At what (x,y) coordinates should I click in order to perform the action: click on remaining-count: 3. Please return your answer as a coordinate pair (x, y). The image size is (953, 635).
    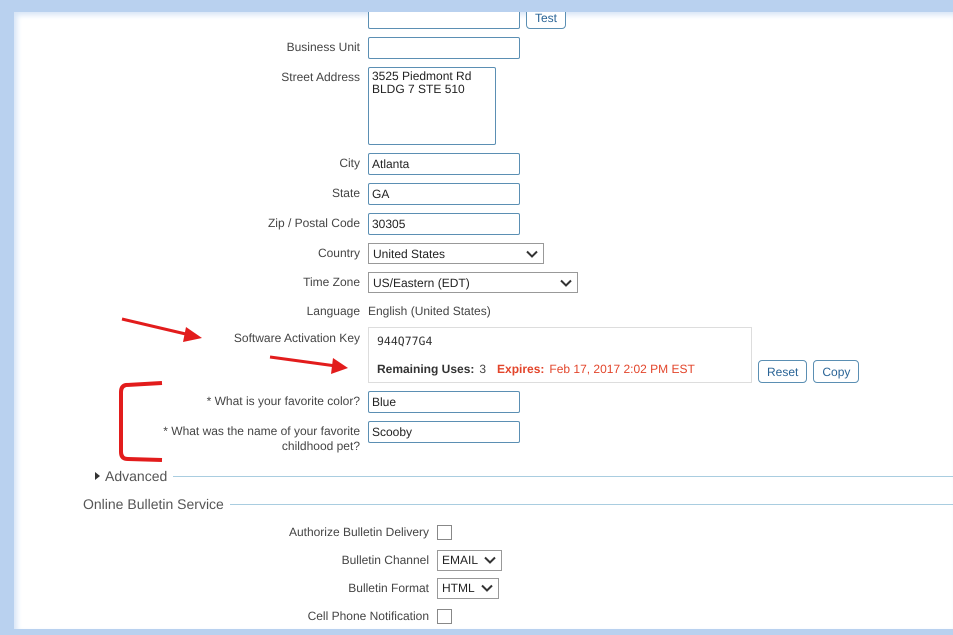
    Looking at the image, I should click on (482, 369).